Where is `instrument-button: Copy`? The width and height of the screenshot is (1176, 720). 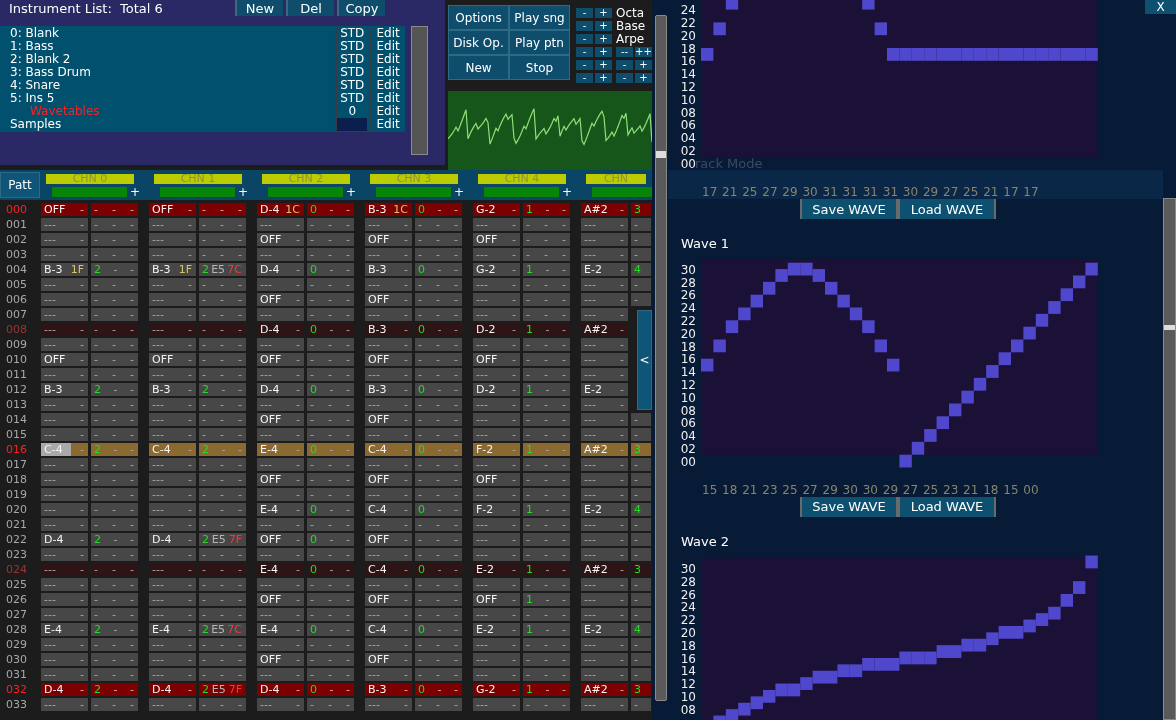
instrument-button: Copy is located at coordinates (361, 8).